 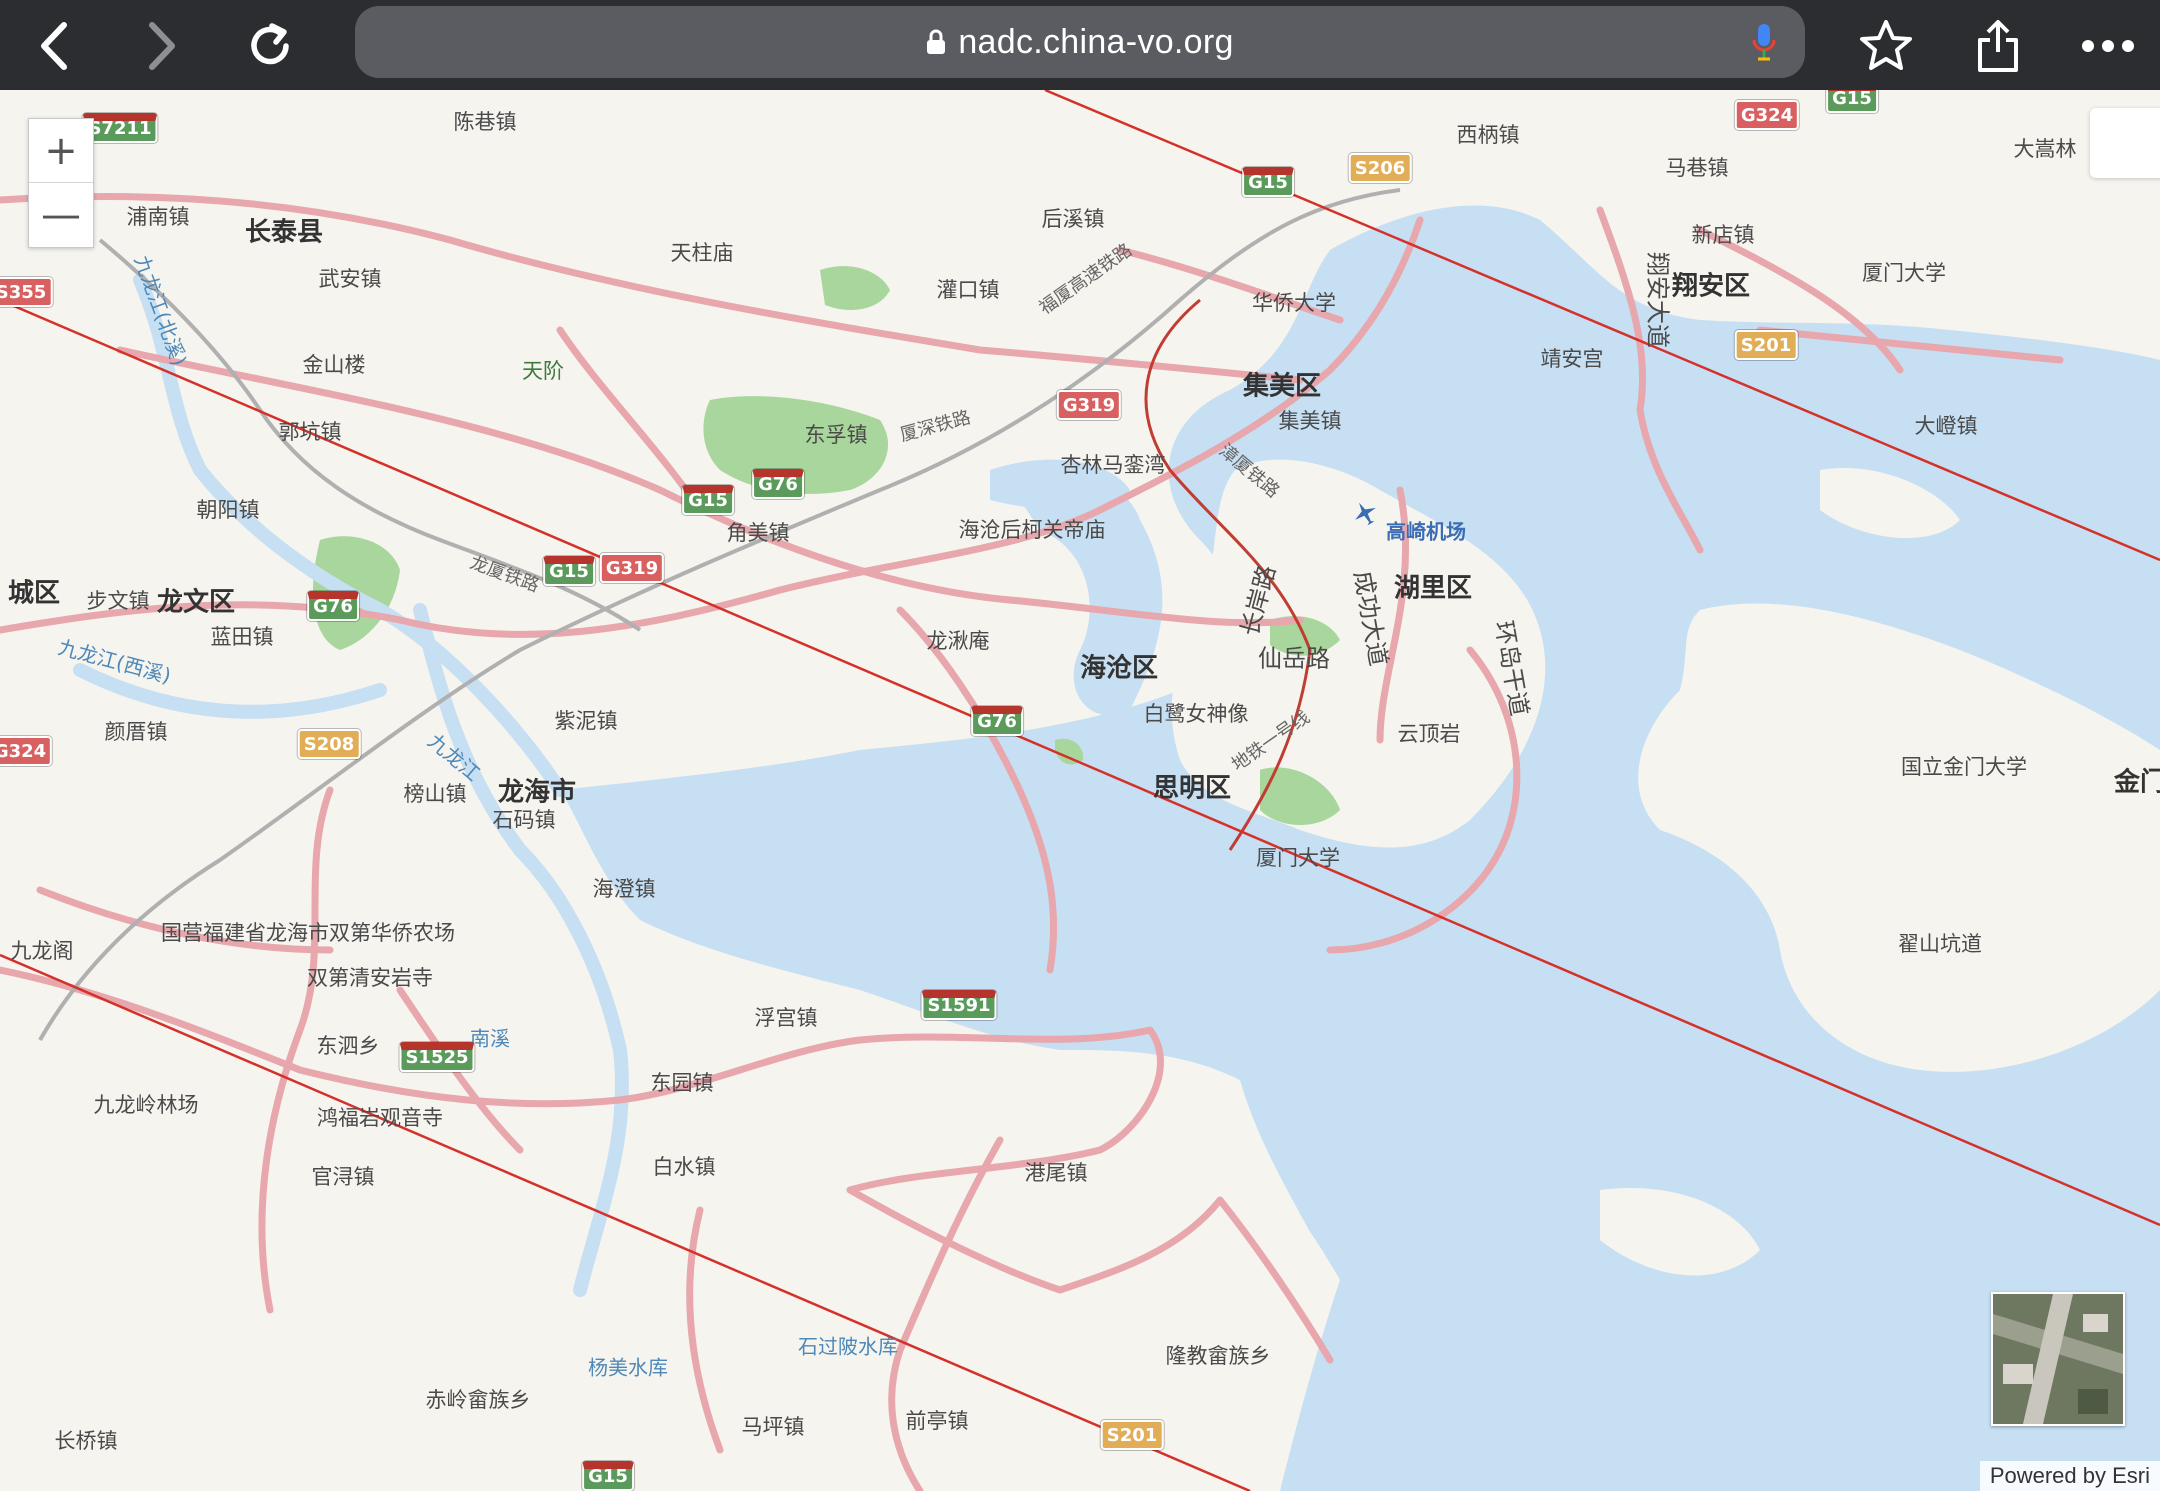 I want to click on menu-button, so click(x=2108, y=46).